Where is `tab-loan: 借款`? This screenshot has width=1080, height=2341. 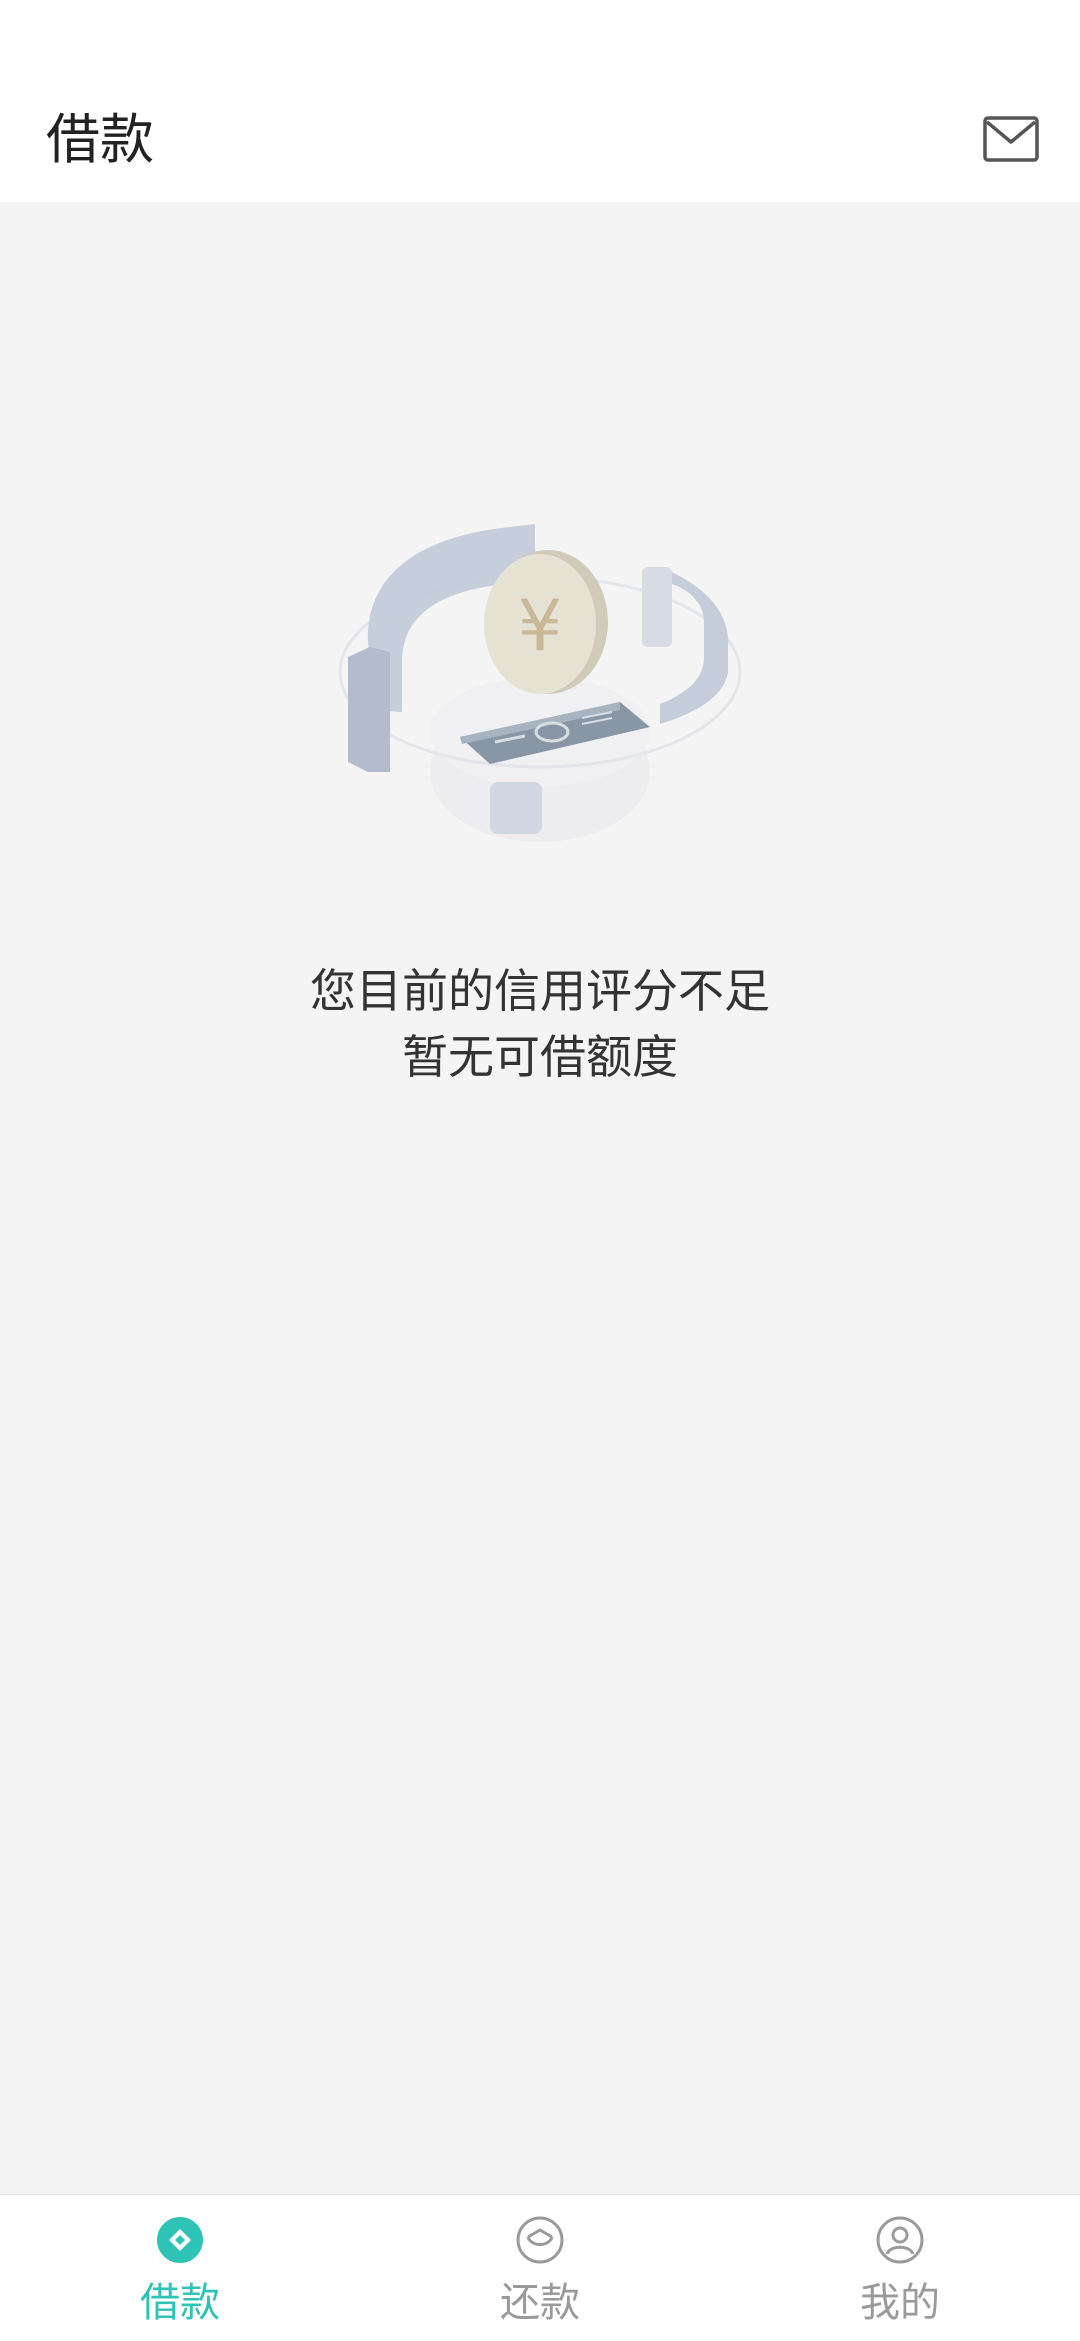
tab-loan: 借款 is located at coordinates (180, 2268).